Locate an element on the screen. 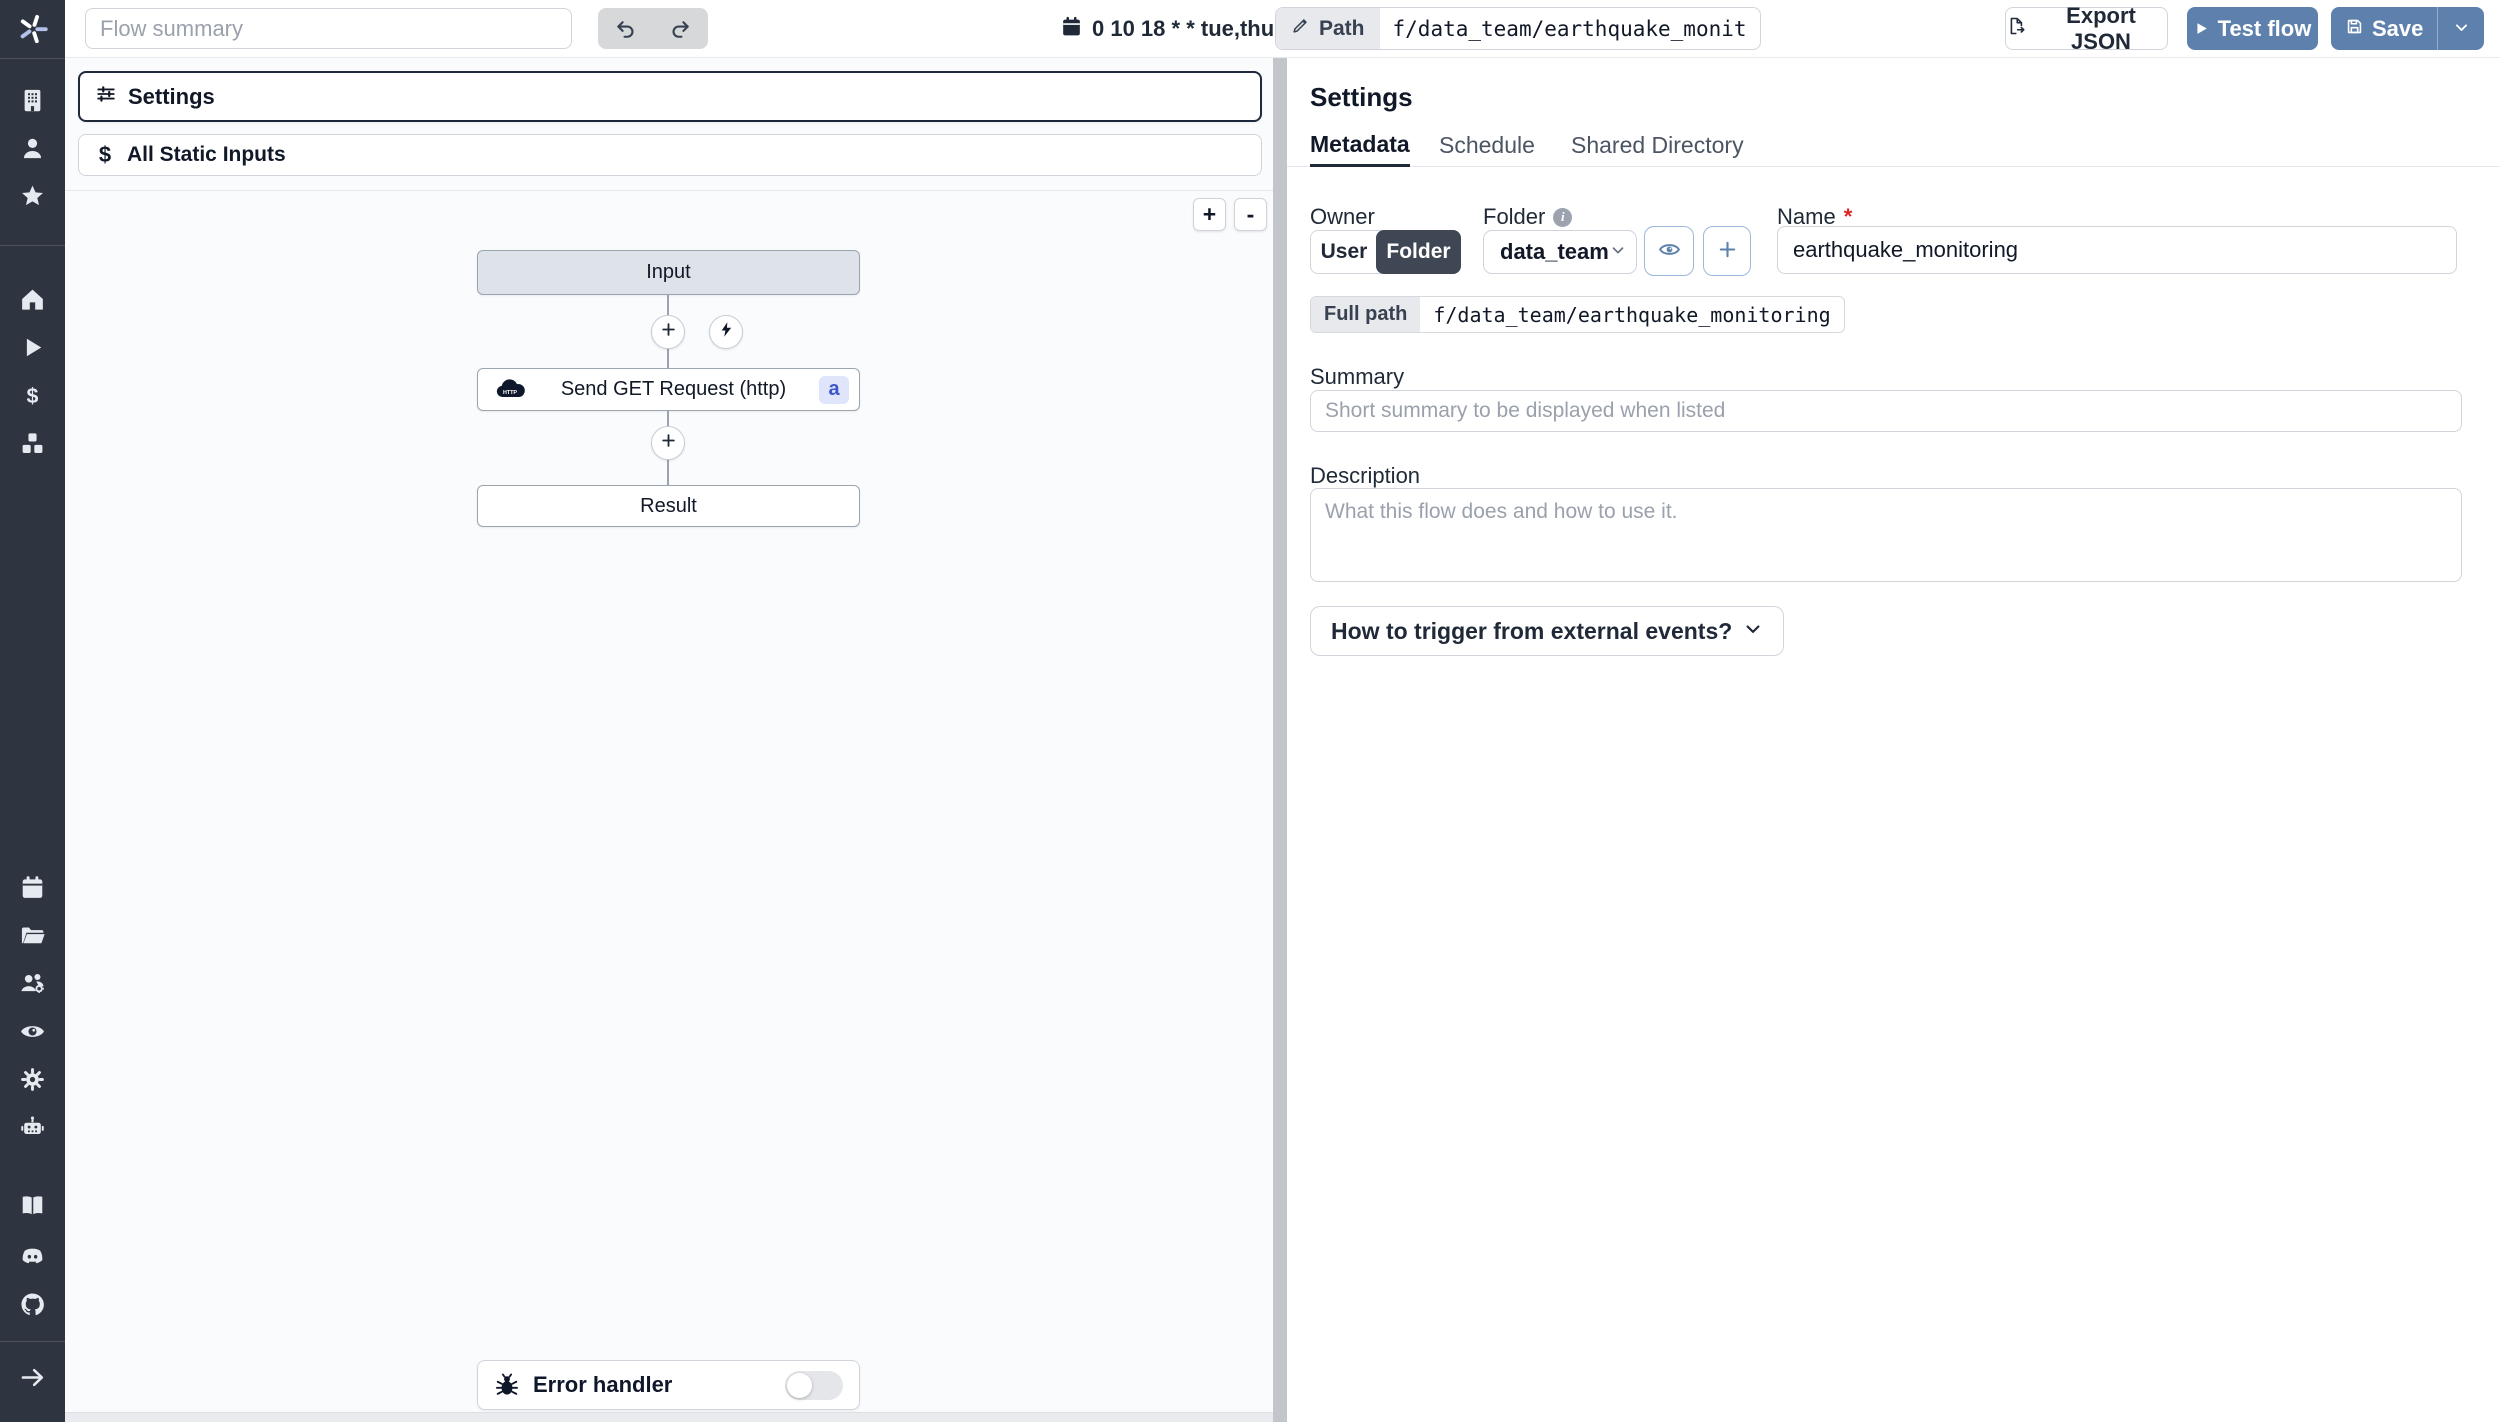  users-gear-icon is located at coordinates (32, 986).